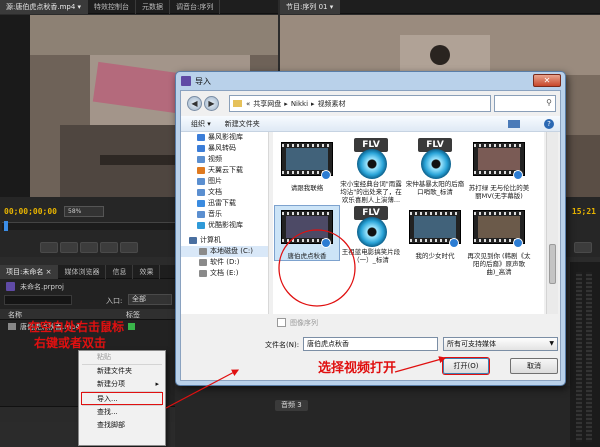 The image size is (600, 447). I want to click on tab-effects: 效果, so click(147, 271).